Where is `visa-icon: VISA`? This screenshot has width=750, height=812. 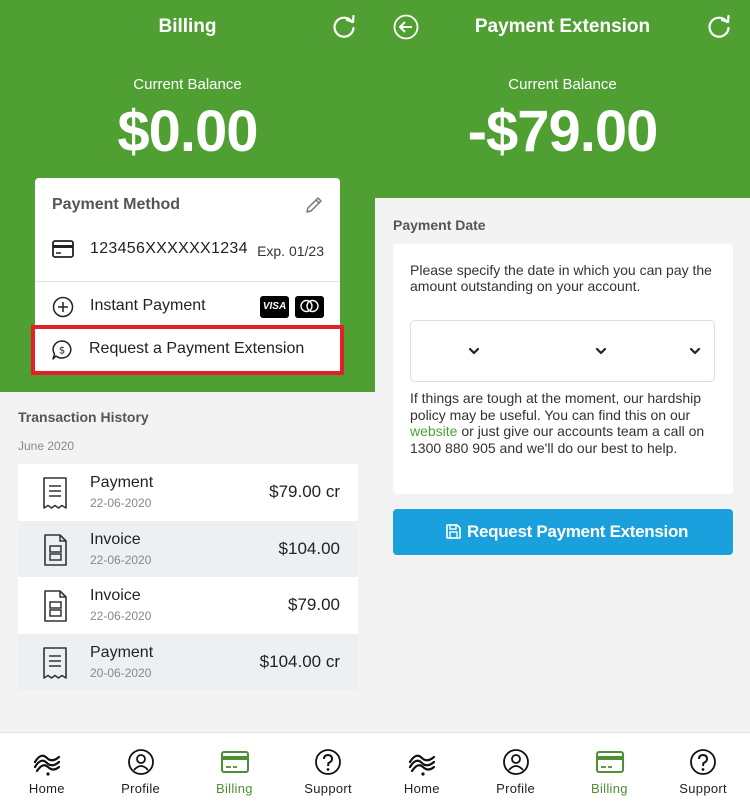 visa-icon: VISA is located at coordinates (274, 307).